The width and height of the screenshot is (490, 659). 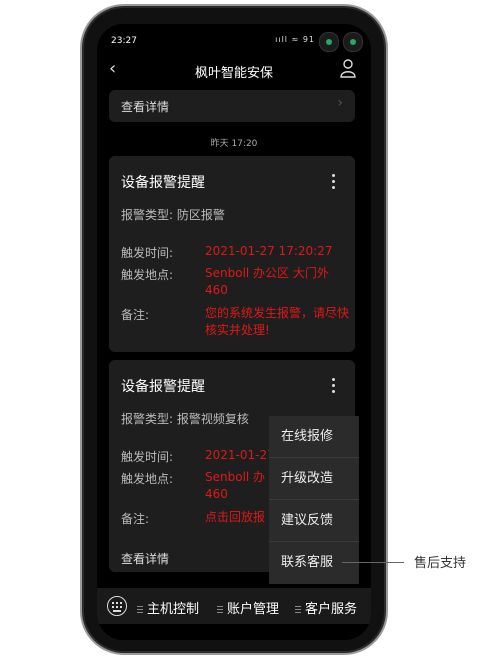 I want to click on view-details-card: 查看详情 ›, so click(x=232, y=106).